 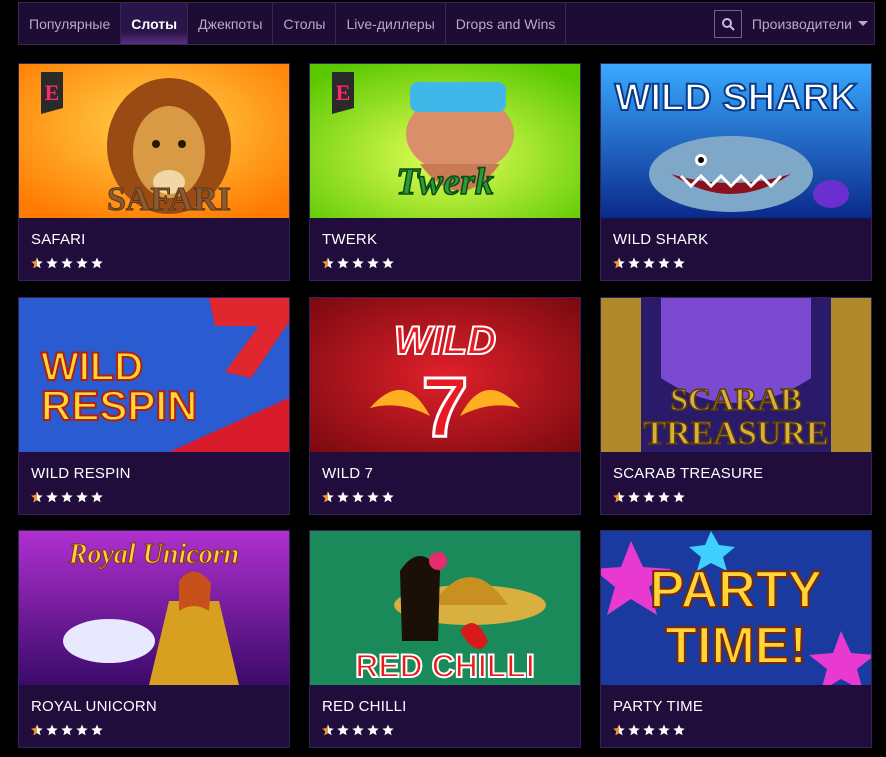 I want to click on game-thumbnail: SCARAB TREASURE, so click(x=736, y=375).